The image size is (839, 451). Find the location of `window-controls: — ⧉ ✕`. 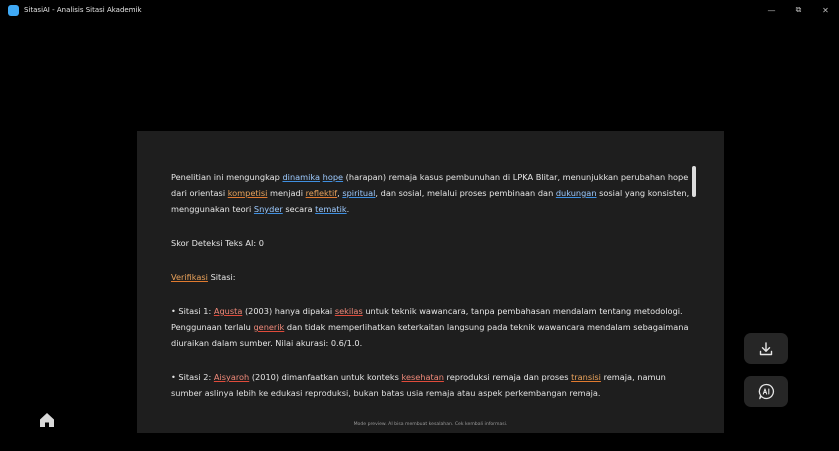

window-controls: — ⧉ ✕ is located at coordinates (798, 10).